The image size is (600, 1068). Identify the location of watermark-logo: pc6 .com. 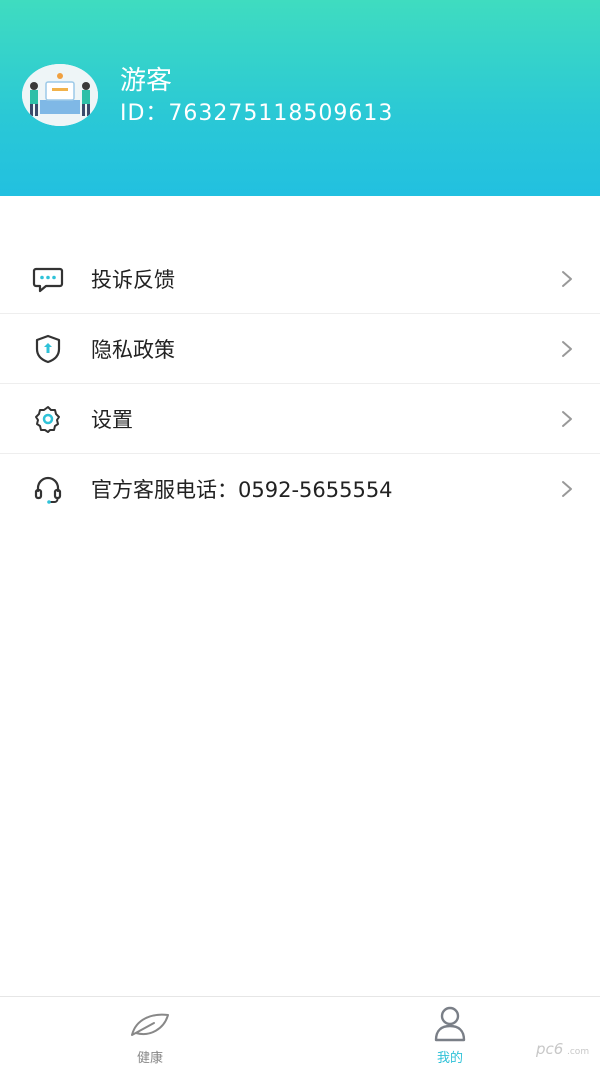
(562, 1049).